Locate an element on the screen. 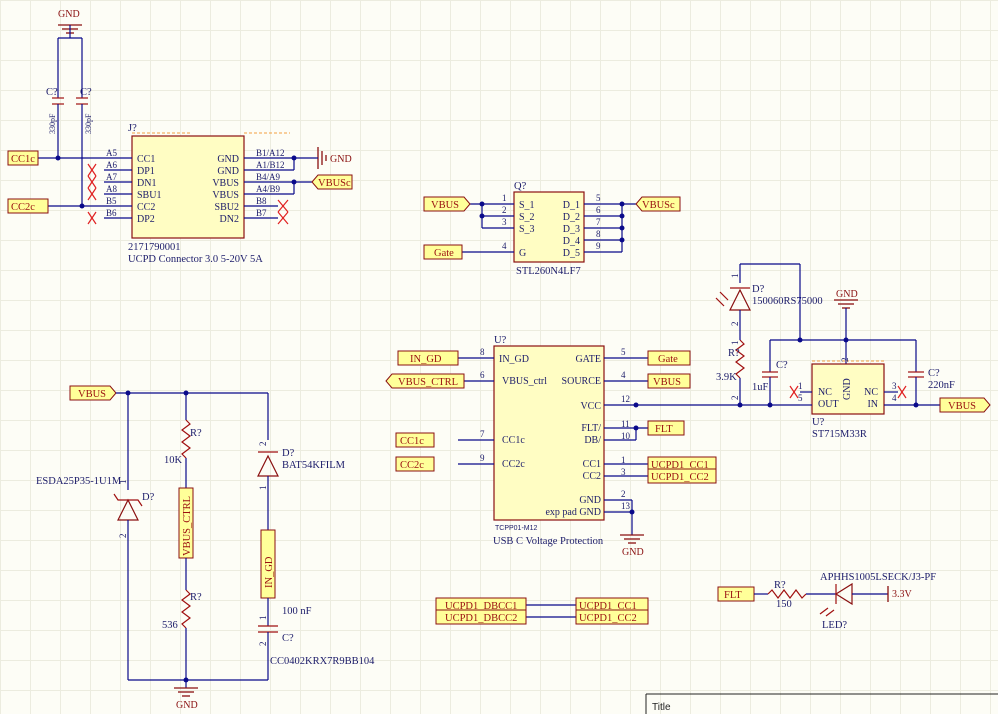  j1-num-a5: A5 is located at coordinates (111, 153).